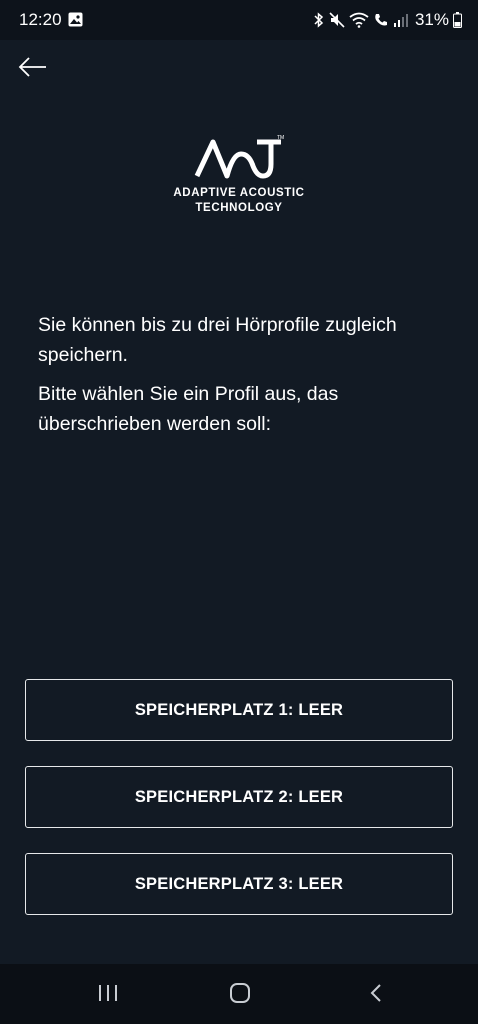 The width and height of the screenshot is (478, 1024). What do you see at coordinates (280, 138) in the screenshot?
I see `svg-text: TM` at bounding box center [280, 138].